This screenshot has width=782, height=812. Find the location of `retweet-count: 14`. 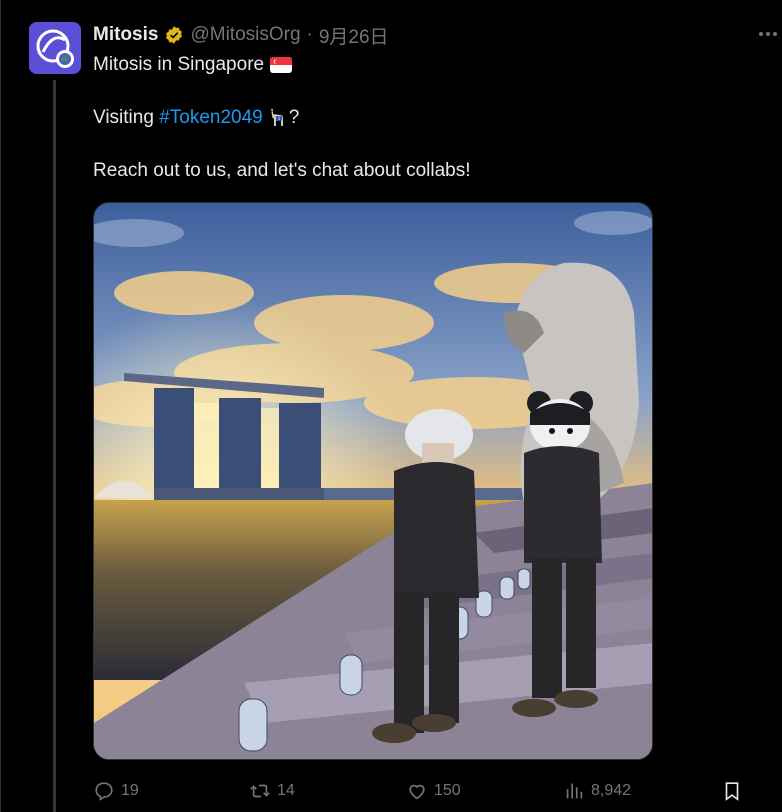

retweet-count: 14 is located at coordinates (286, 790).